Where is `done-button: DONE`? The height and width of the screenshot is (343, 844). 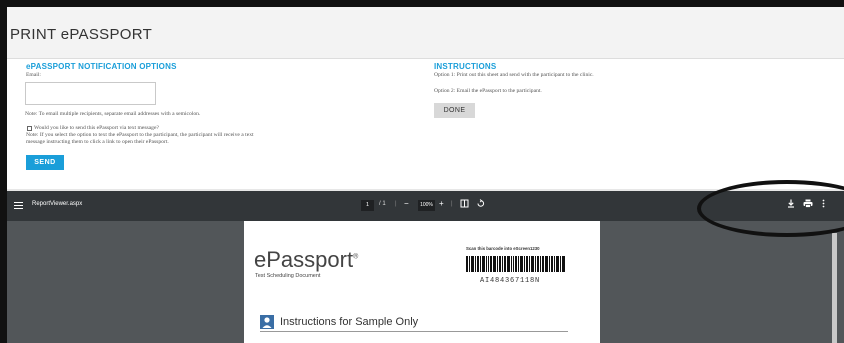
done-button: DONE is located at coordinates (454, 110).